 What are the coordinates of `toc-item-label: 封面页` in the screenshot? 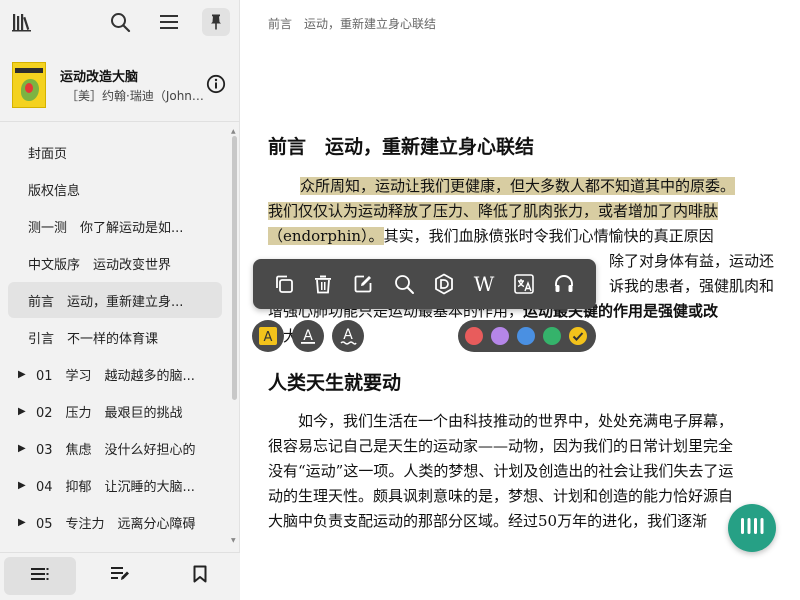 It's located at (48, 154).